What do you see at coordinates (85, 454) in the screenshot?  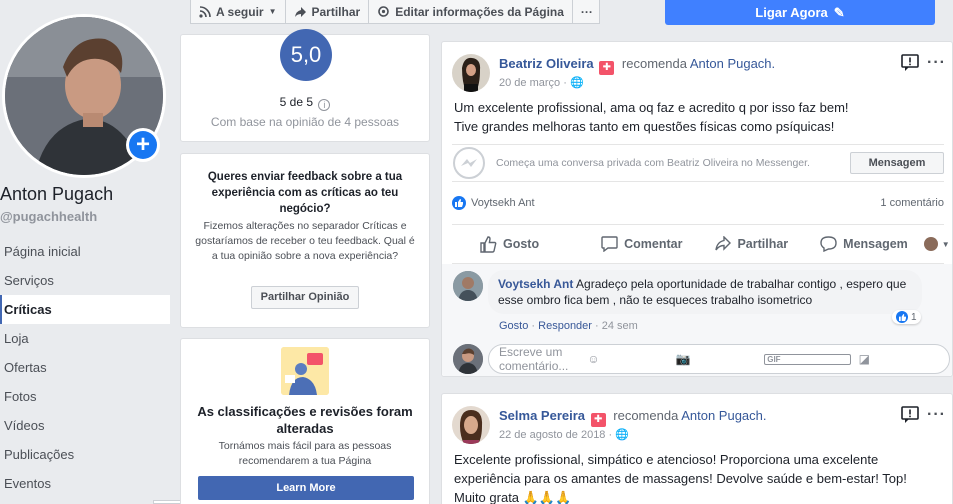 I see `nav-item-posts: Publicações` at bounding box center [85, 454].